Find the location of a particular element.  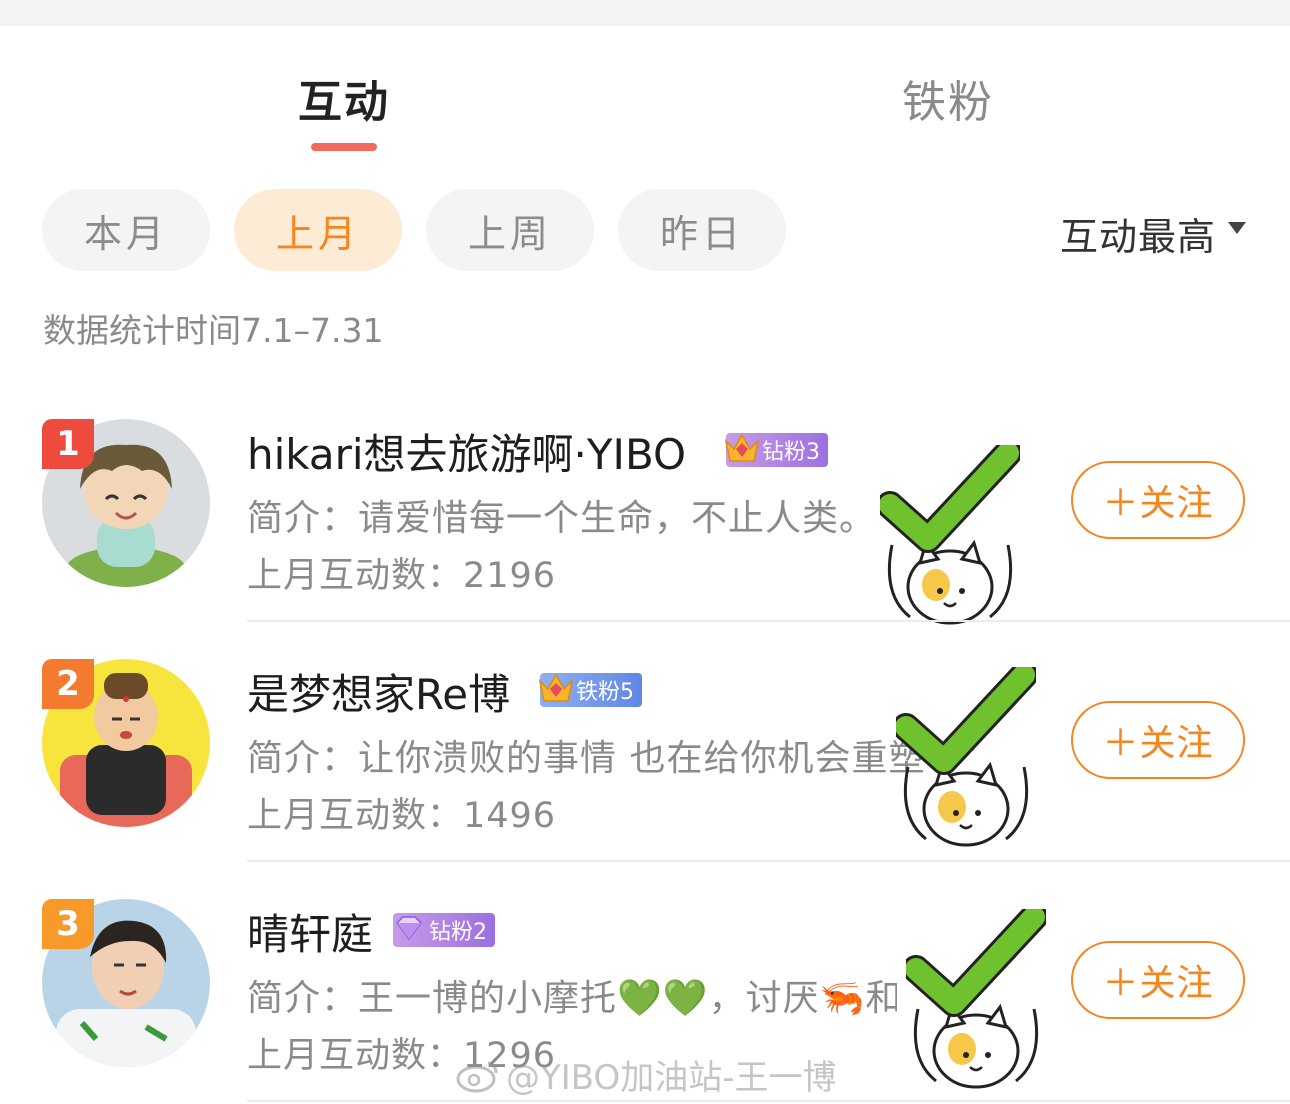

status-strip is located at coordinates (645, 13).